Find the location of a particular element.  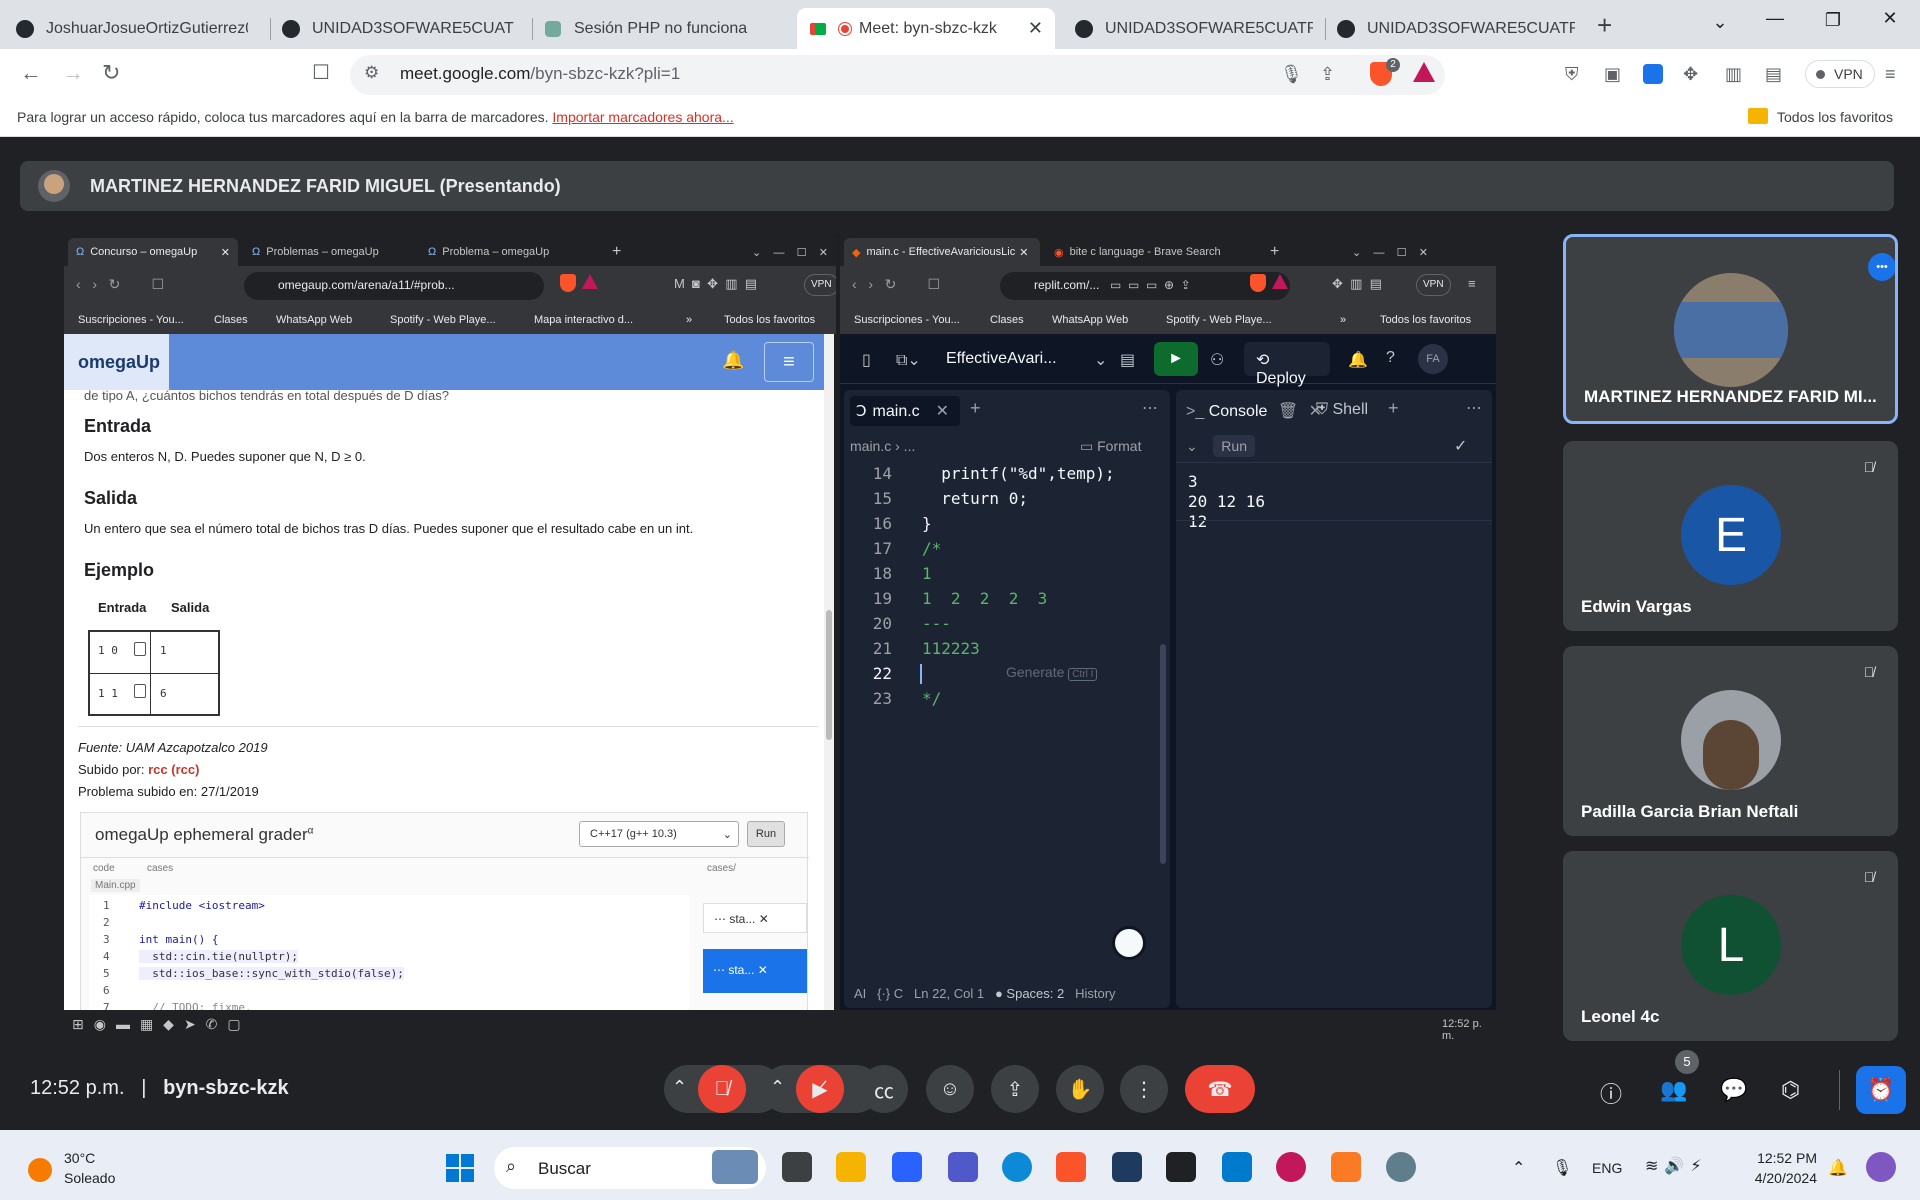

tab-github-1: JoshuarJosueOrtizGutierrez04/U is located at coordinates (132, 28).